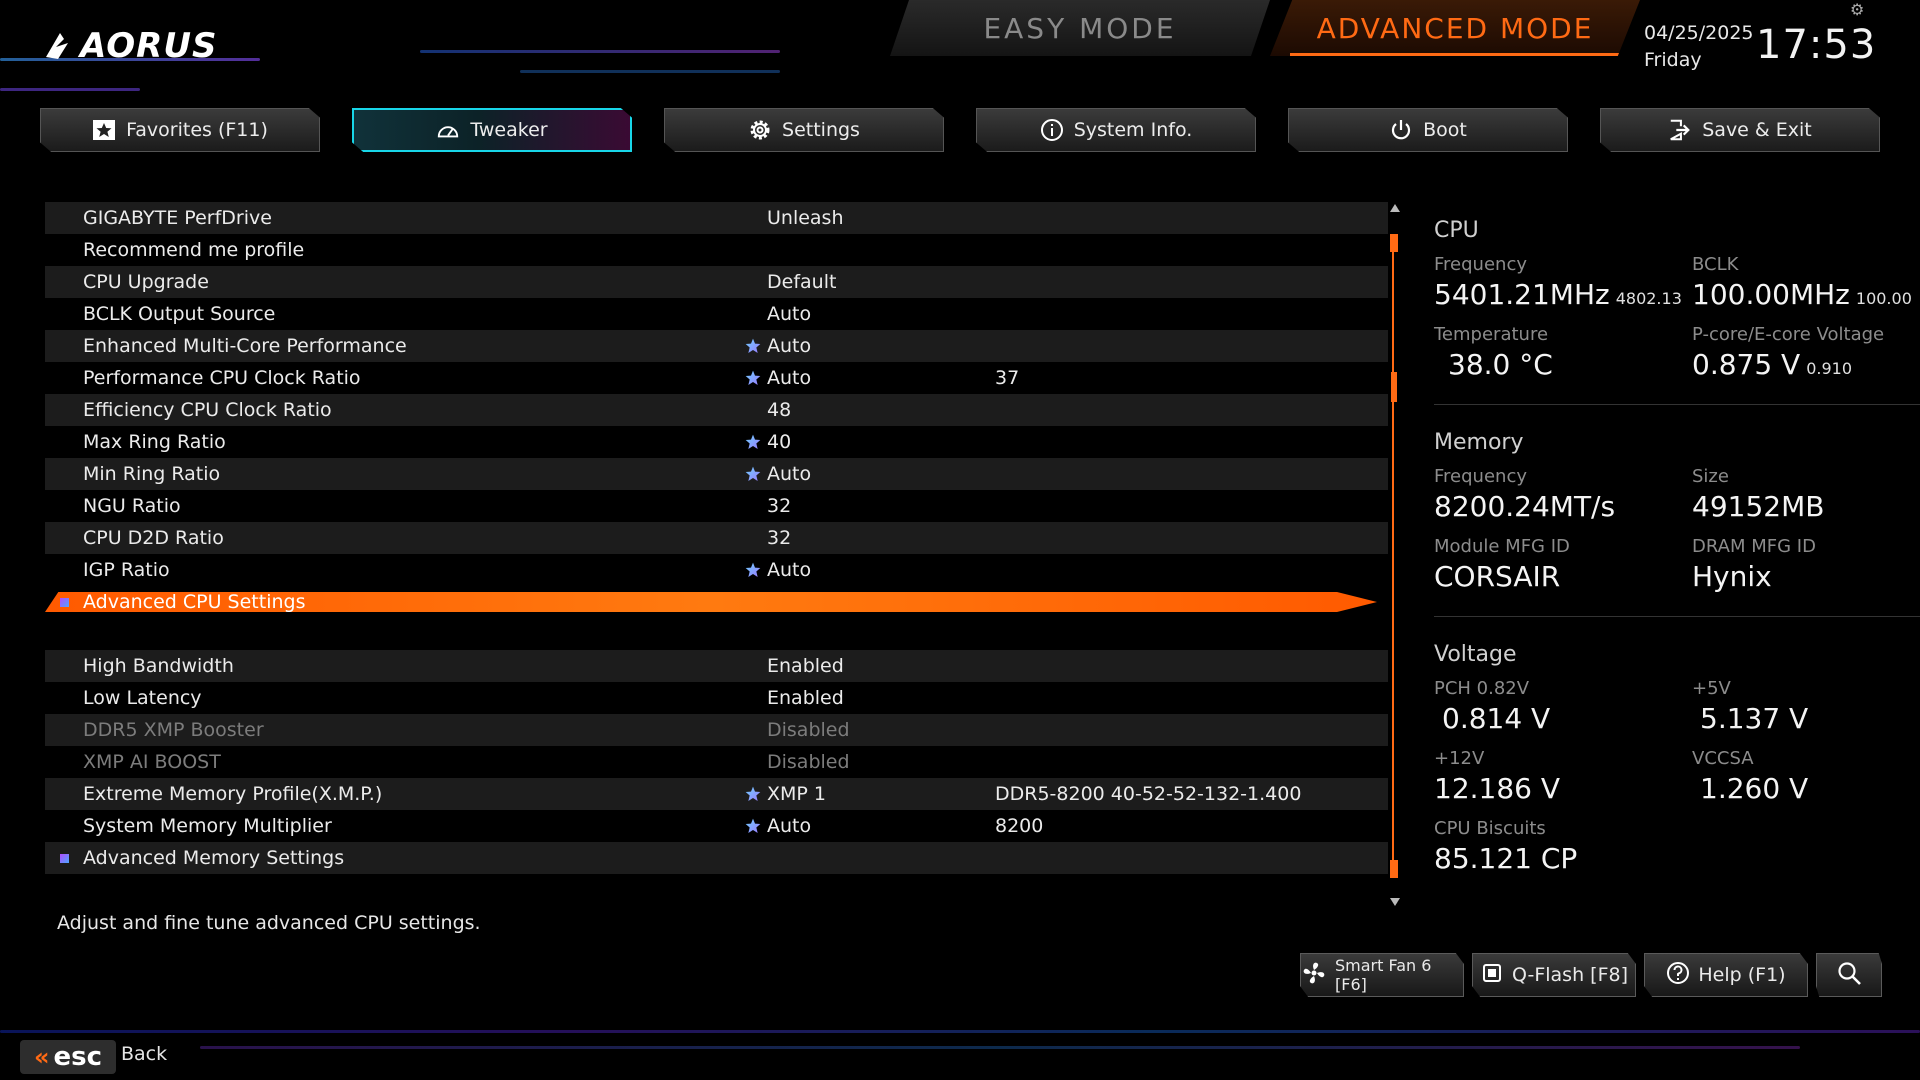  Describe the element at coordinates (1699, 33) in the screenshot. I see `date-text: 04/25/2025` at that location.